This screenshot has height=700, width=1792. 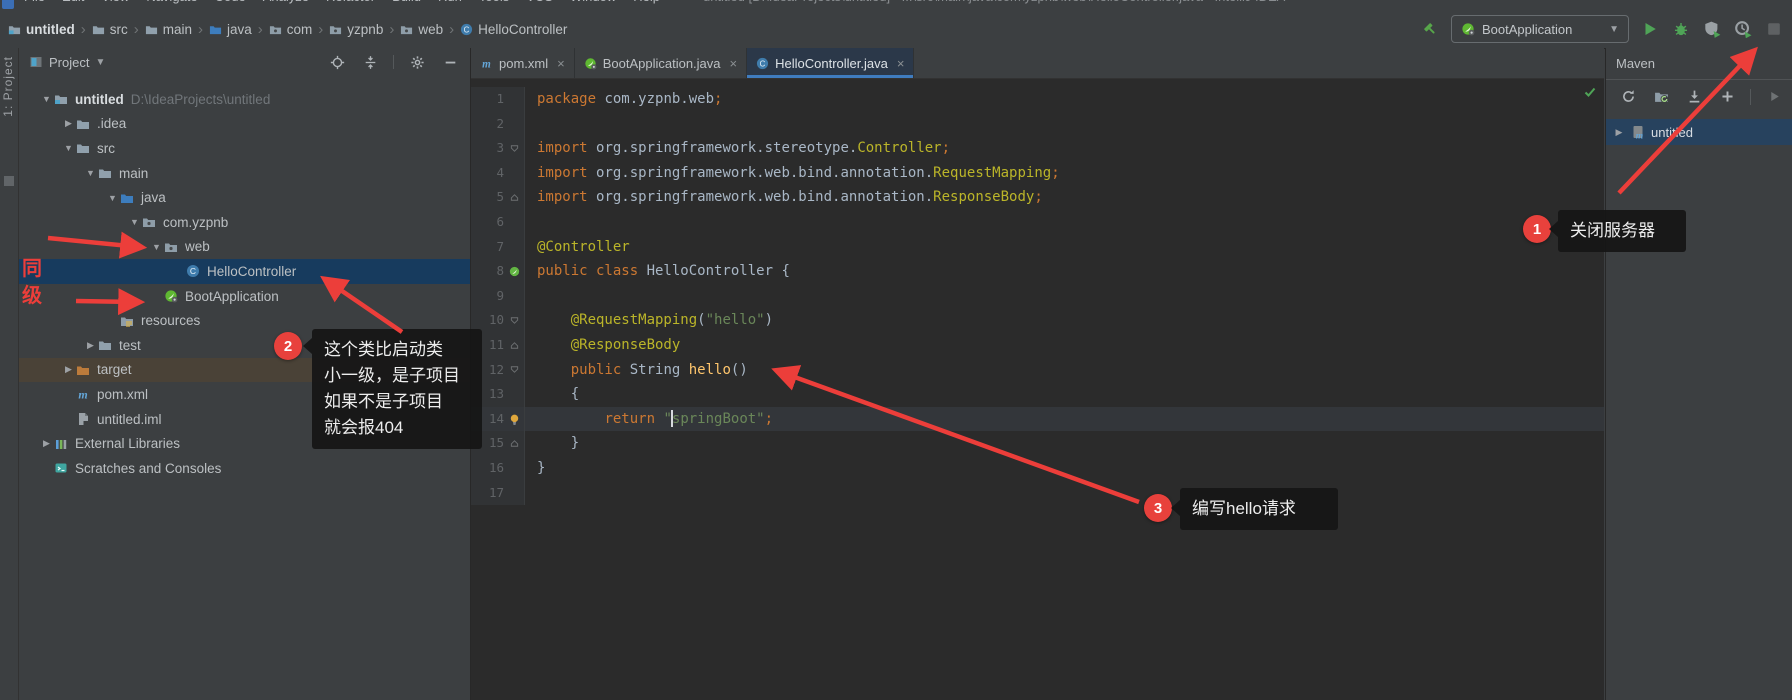 I want to click on tab-pom-xml: m pom.xml ×, so click(x=523, y=63).